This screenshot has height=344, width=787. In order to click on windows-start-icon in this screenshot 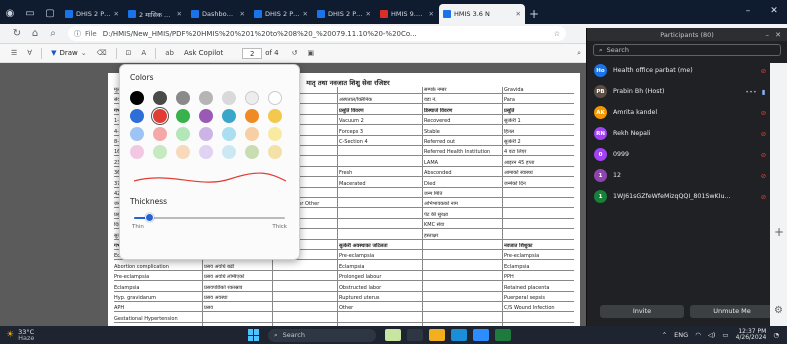, I will do `click(254, 335)`.